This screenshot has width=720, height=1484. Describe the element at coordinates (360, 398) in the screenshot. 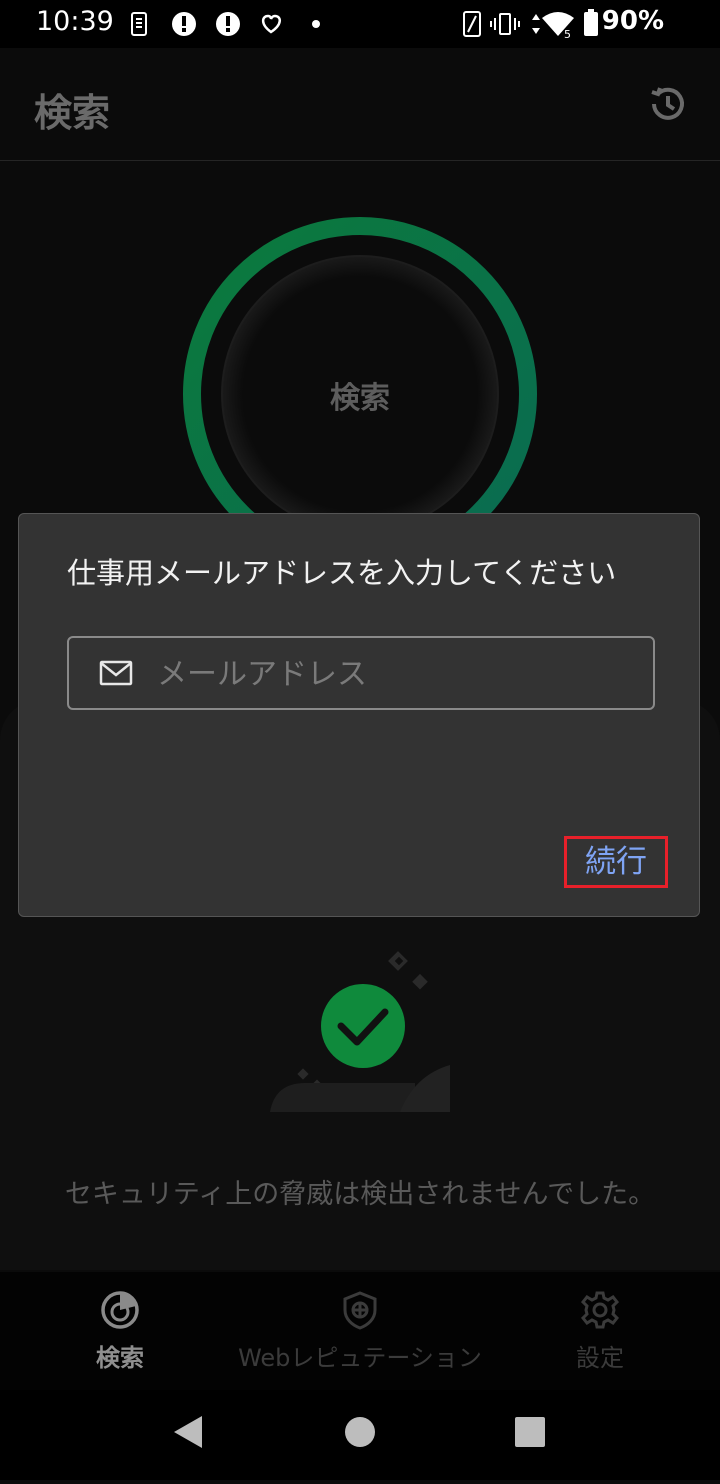

I see `scan-button-label: 検索` at that location.